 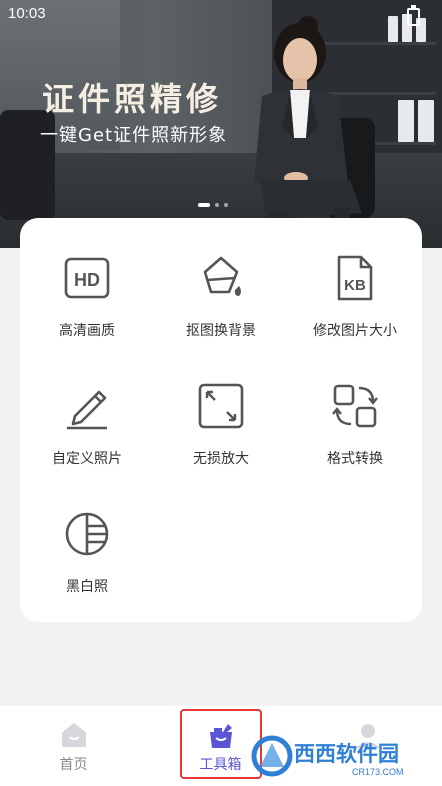 I want to click on svg-text: HD, so click(x=87, y=280).